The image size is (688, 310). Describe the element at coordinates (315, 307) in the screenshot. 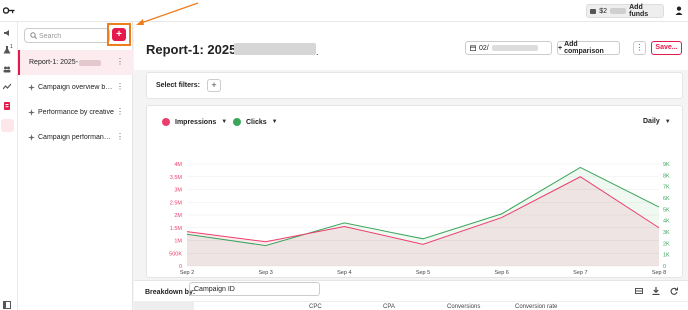

I see `column-header-cpc: CPC` at that location.